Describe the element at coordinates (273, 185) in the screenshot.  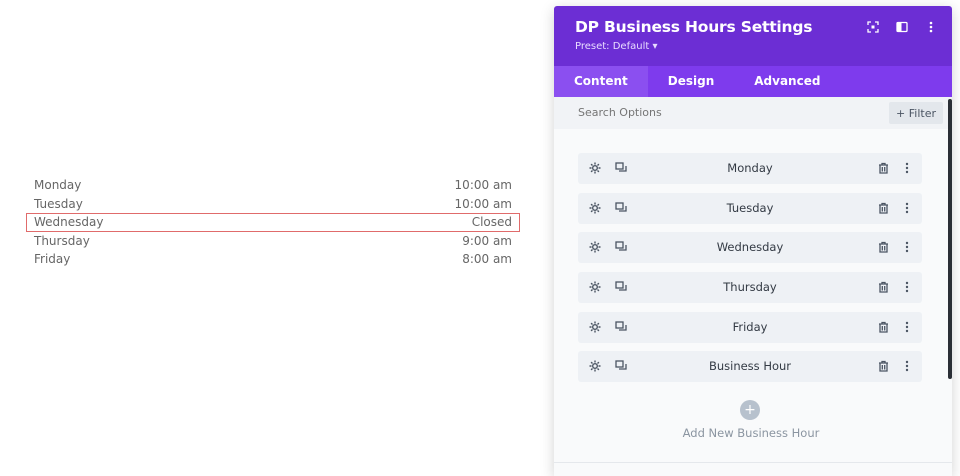
I see `hours-row-monday: Monday 10:00 am` at that location.